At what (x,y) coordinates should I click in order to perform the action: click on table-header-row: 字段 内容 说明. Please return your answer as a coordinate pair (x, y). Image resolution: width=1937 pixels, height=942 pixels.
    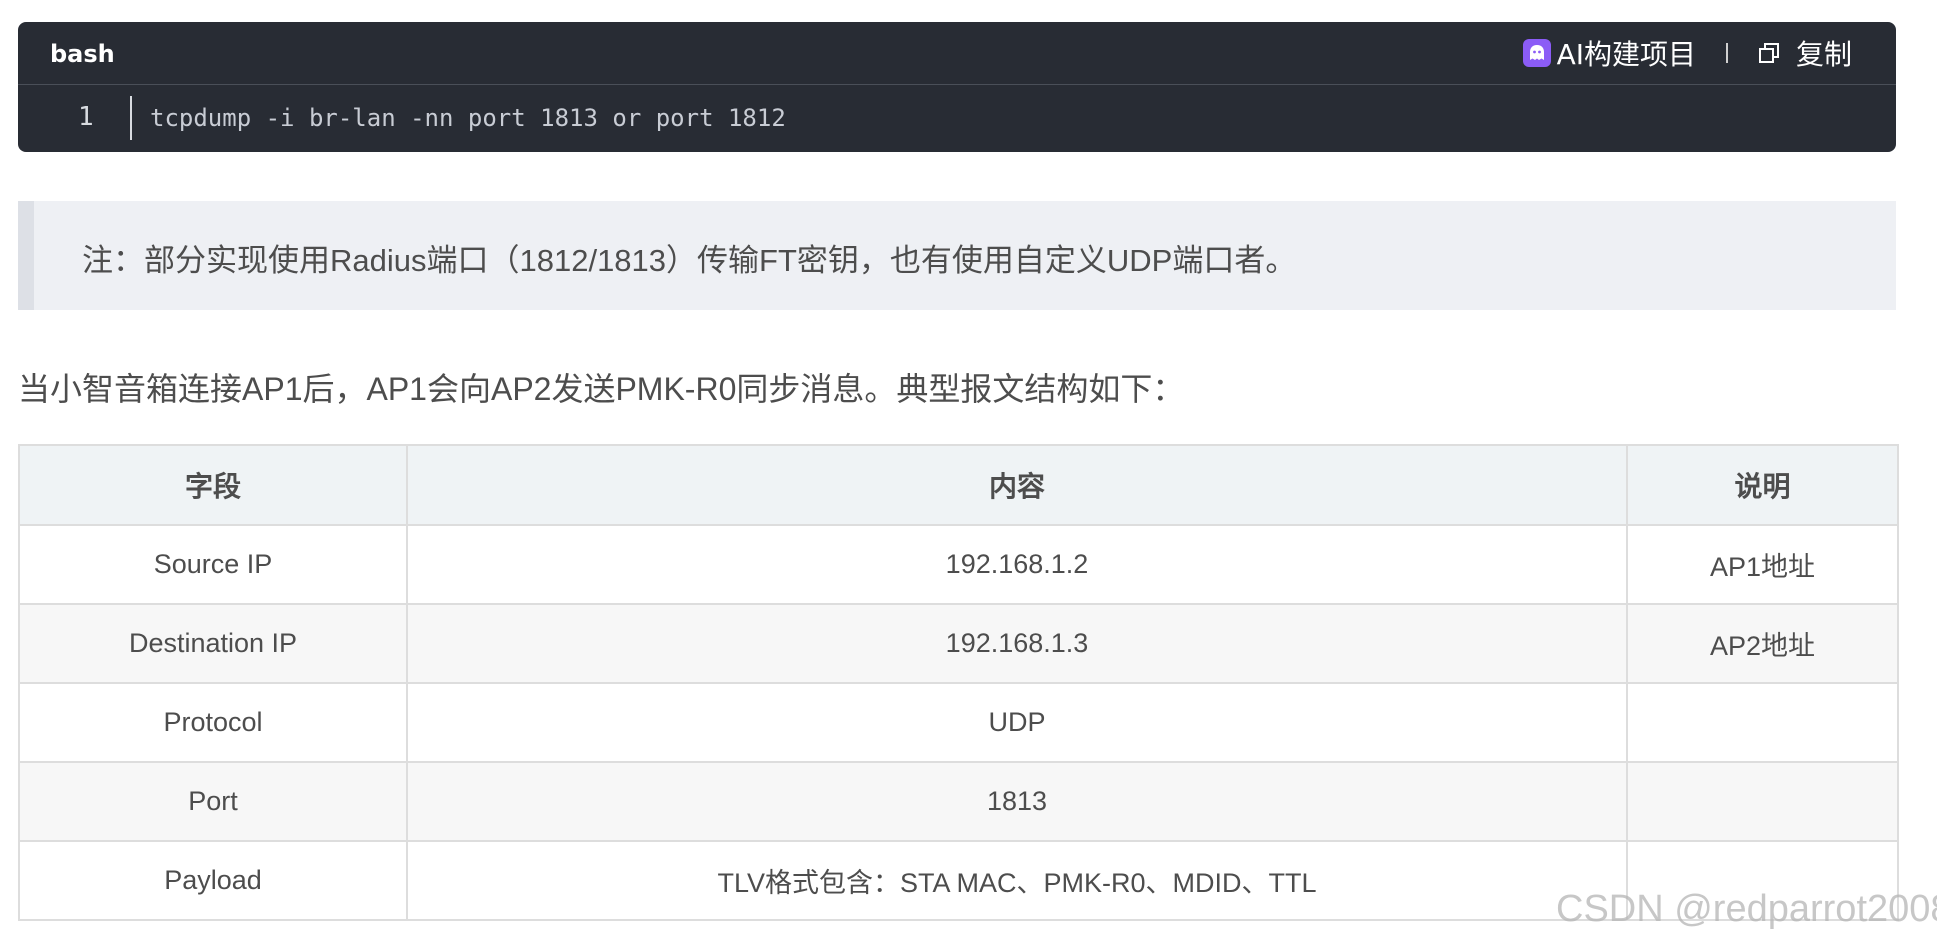
    Looking at the image, I should click on (958, 485).